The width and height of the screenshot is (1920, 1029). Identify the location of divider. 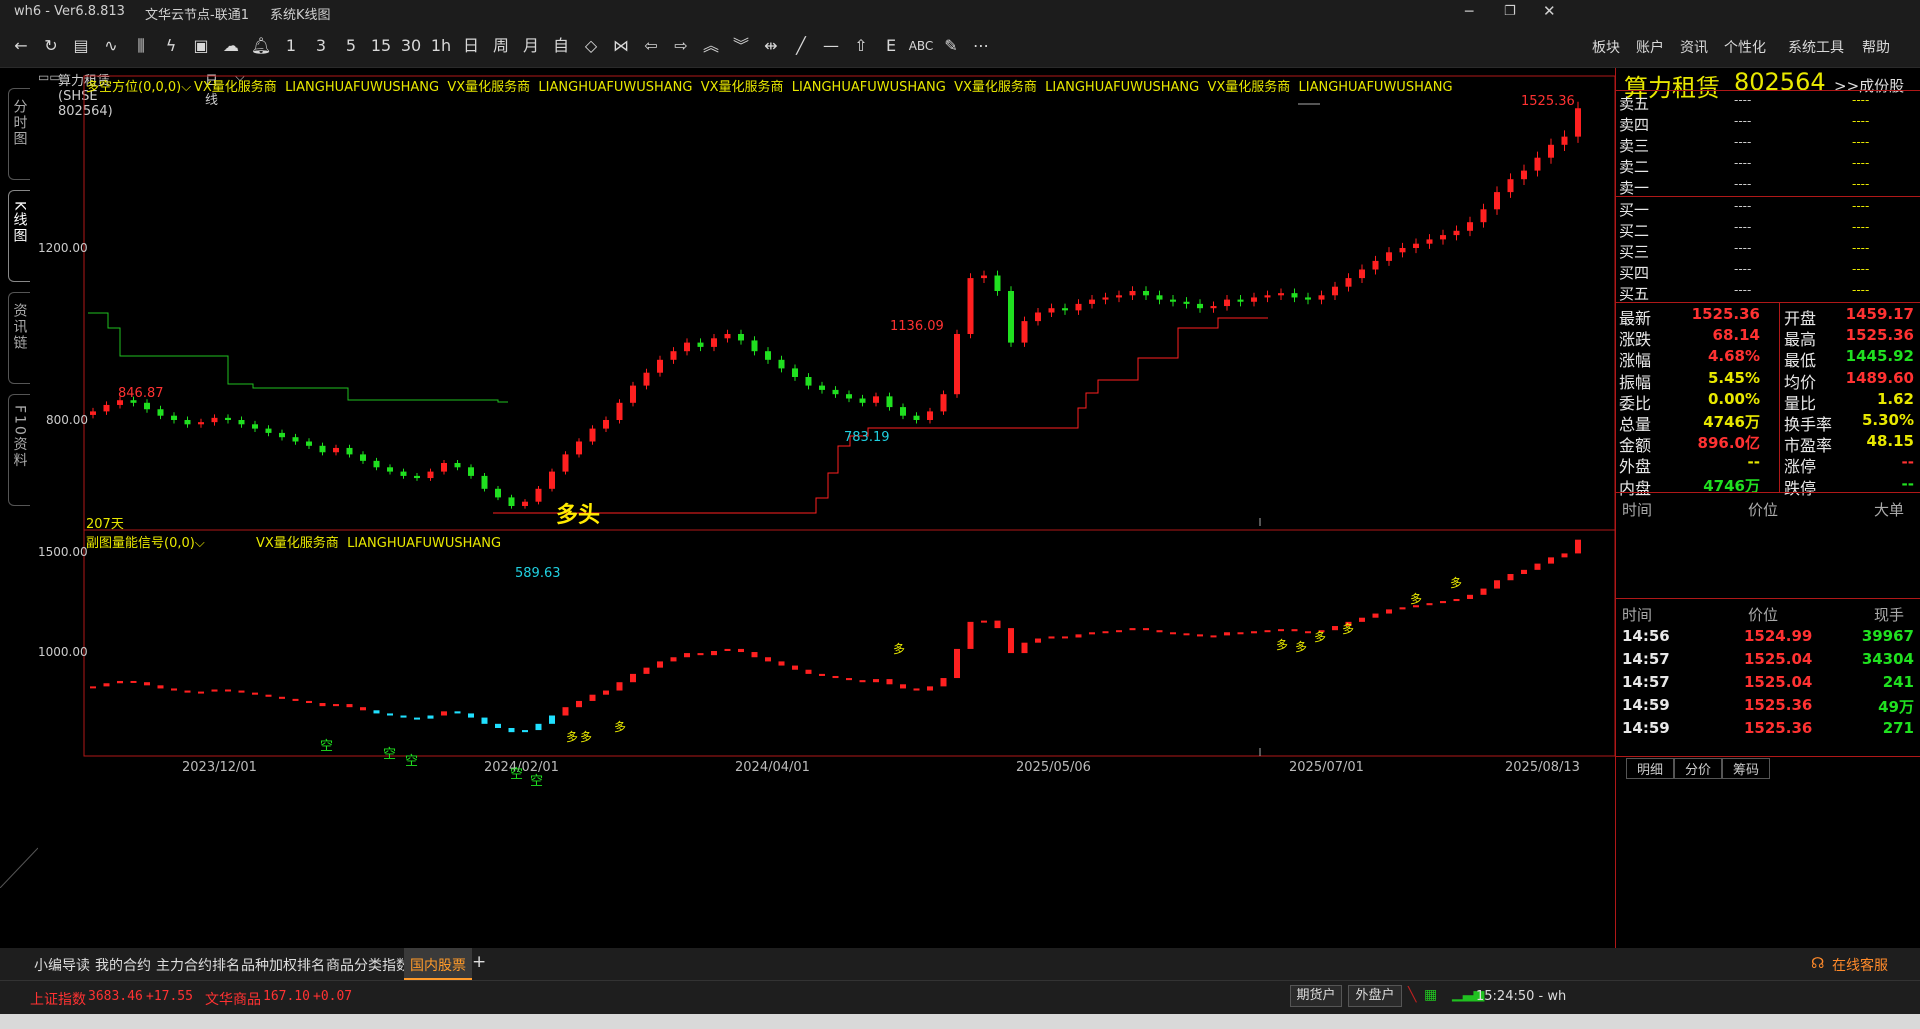
(1779, 397).